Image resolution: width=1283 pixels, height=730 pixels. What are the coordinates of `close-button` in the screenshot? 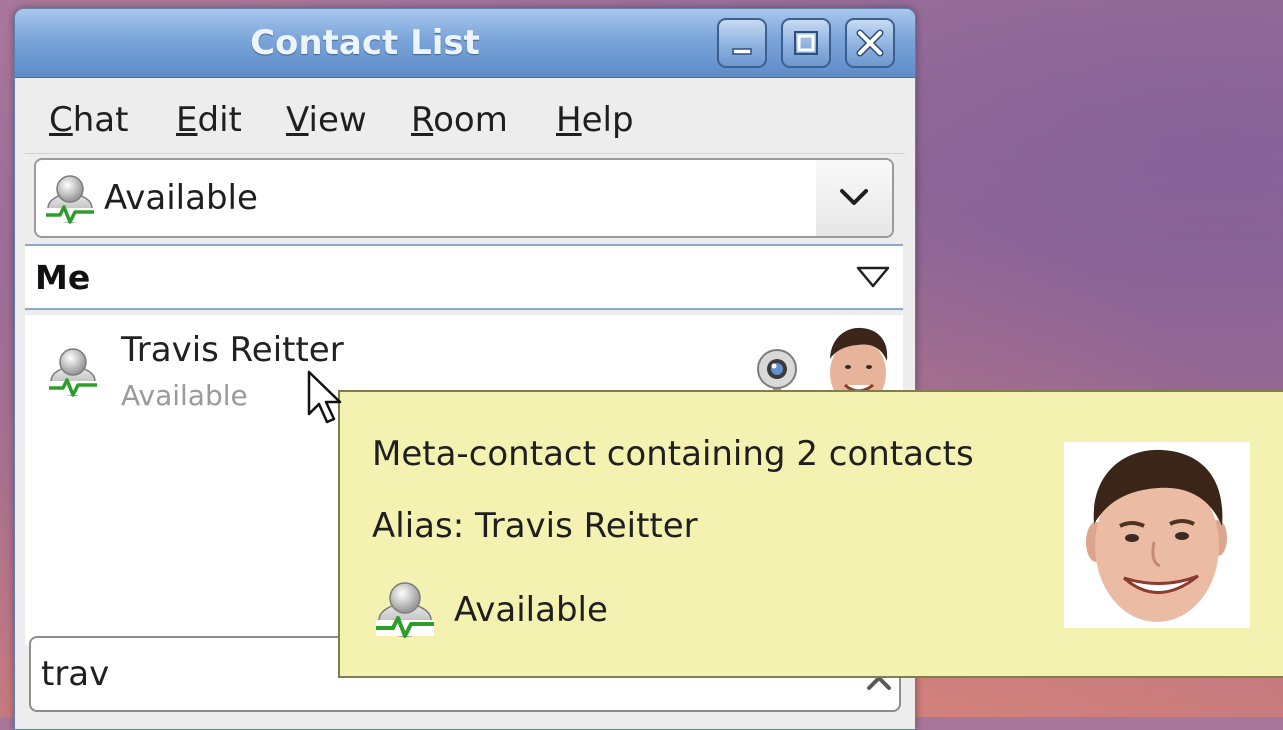 It's located at (870, 43).